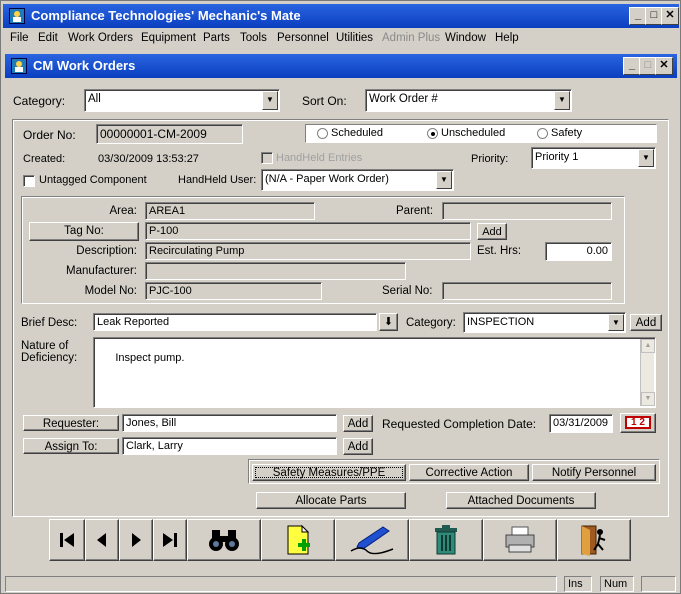  I want to click on category-filter-value: All, so click(94, 99).